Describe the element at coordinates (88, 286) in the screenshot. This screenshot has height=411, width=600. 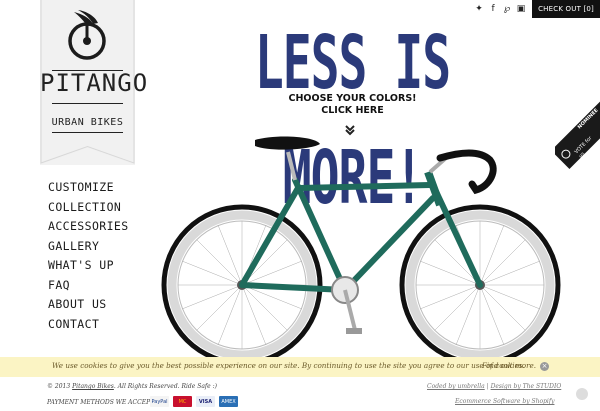
I see `nav-item-faq: FAQ` at that location.